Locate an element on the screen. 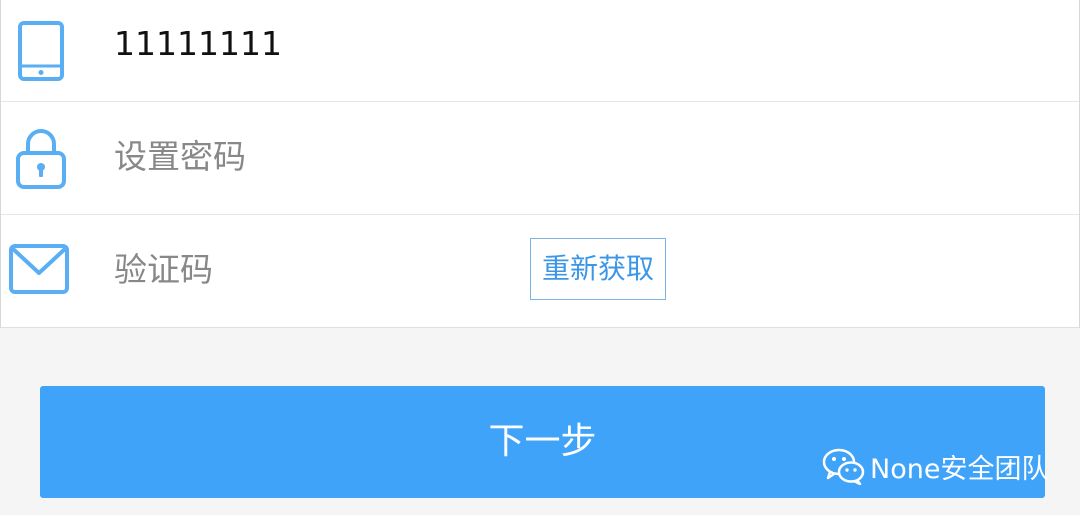  phone-icon is located at coordinates (41, 51).